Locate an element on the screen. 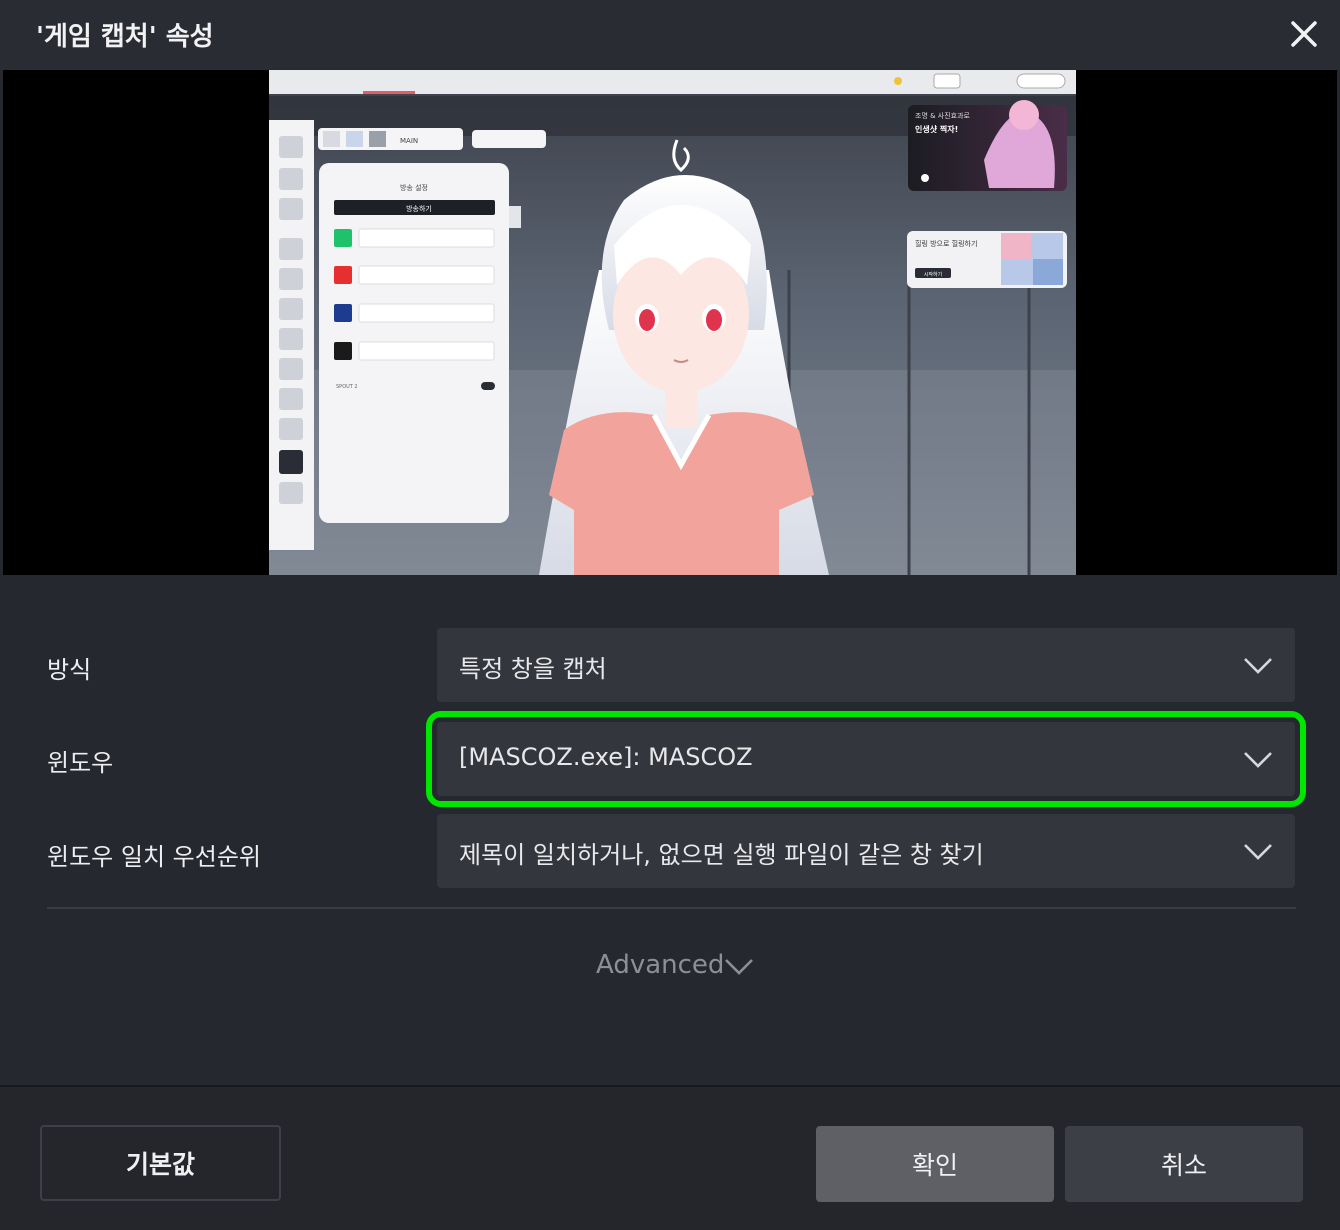  promo-1-title: 인생샷 찍자! is located at coordinates (936, 129).